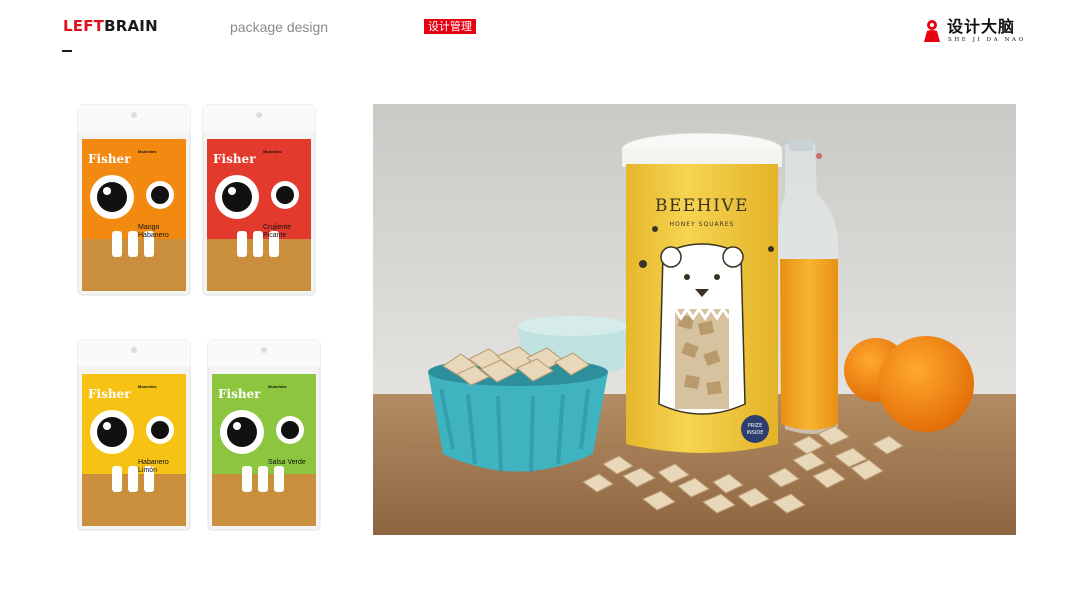  What do you see at coordinates (755, 426) in the screenshot?
I see `badge-line1: PRIZE` at bounding box center [755, 426].